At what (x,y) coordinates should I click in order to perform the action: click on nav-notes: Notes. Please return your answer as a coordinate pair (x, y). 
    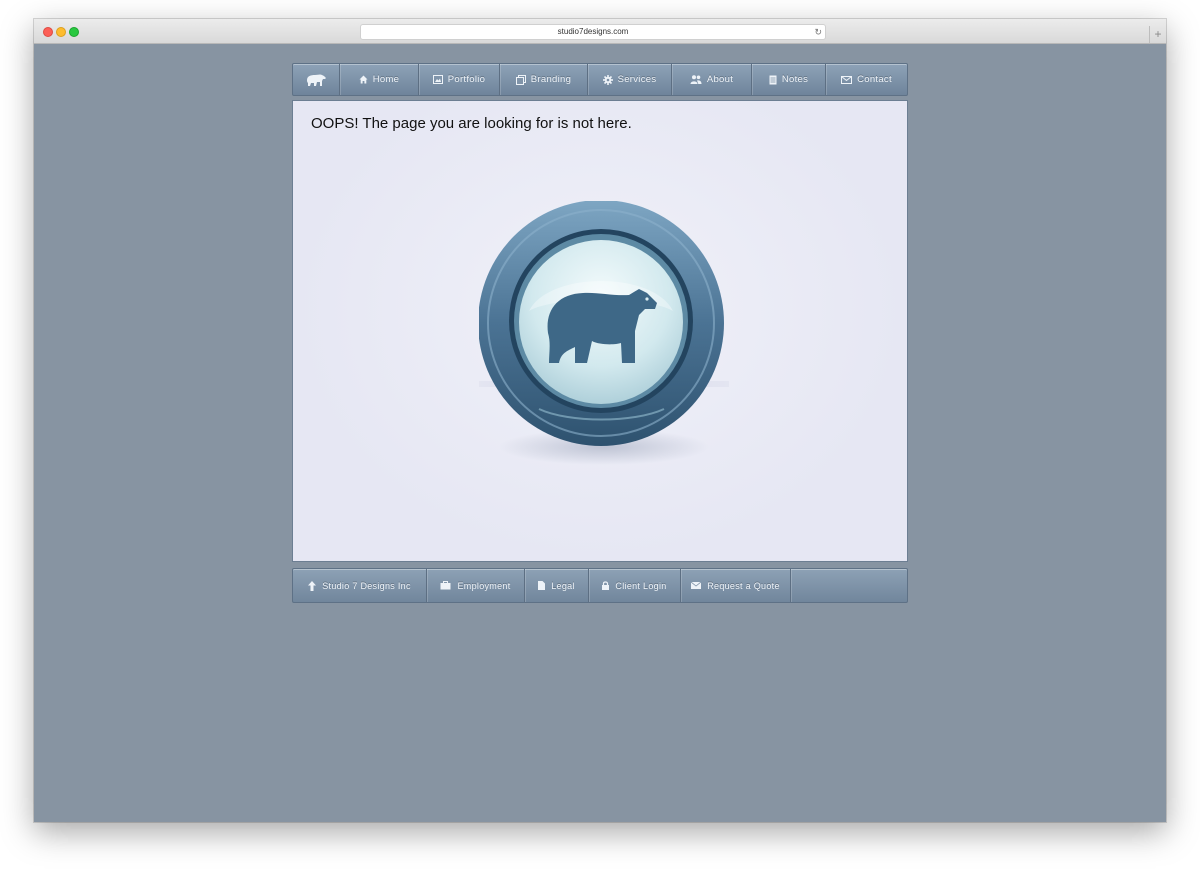
    Looking at the image, I should click on (789, 79).